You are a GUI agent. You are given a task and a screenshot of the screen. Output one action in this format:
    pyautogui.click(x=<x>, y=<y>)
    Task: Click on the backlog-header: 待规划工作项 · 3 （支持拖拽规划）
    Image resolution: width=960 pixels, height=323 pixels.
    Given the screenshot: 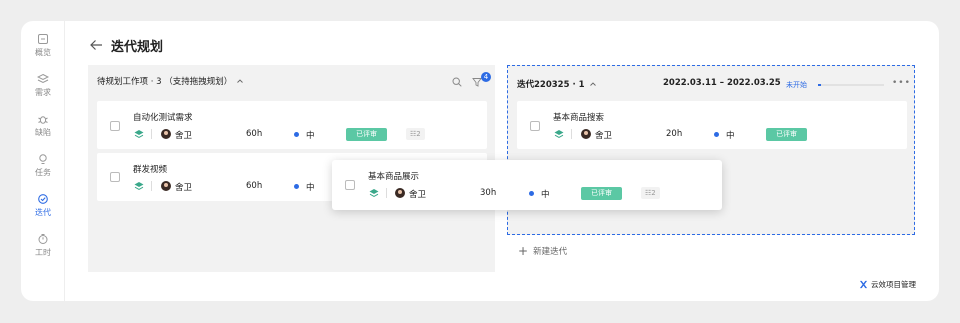 What is the action you would take?
    pyautogui.click(x=170, y=81)
    